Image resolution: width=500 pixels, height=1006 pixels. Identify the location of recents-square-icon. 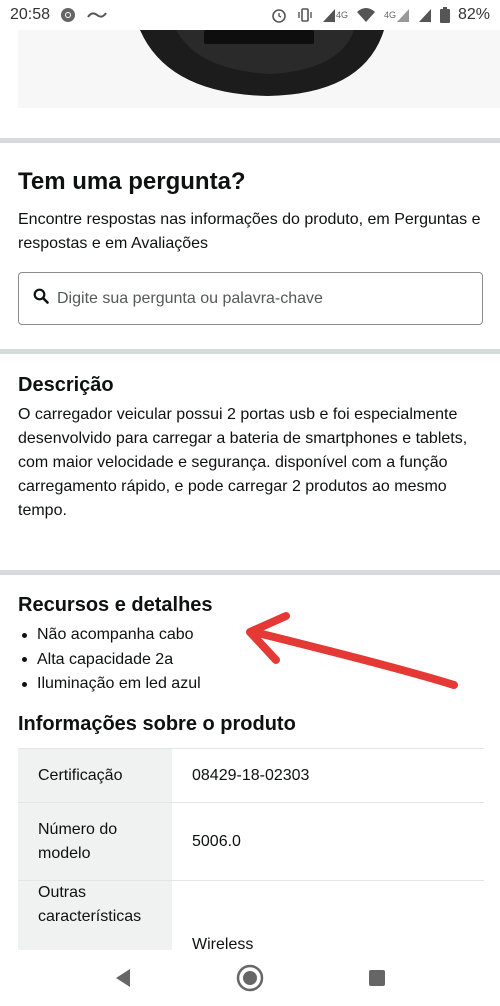
(376, 978).